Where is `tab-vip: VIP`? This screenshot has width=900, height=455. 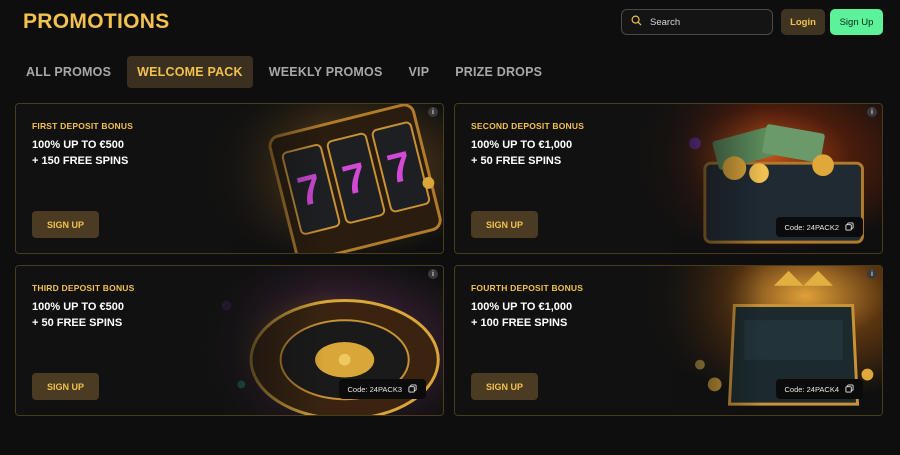
tab-vip: VIP is located at coordinates (418, 72).